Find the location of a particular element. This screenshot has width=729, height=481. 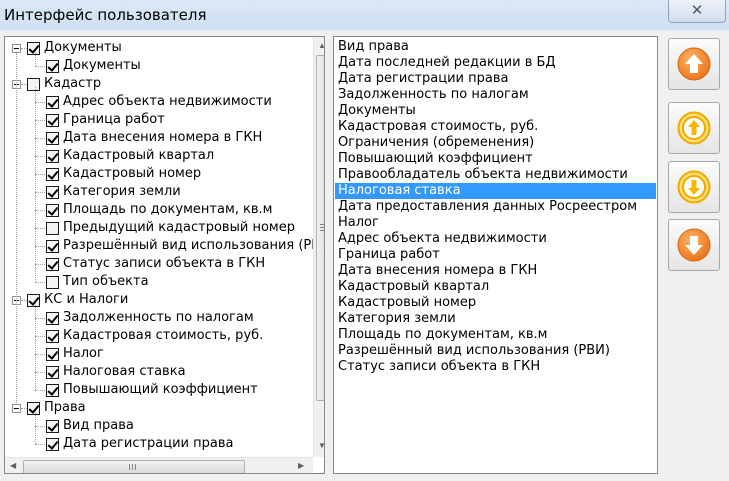

tree-group-row: Права is located at coordinates (155, 408).